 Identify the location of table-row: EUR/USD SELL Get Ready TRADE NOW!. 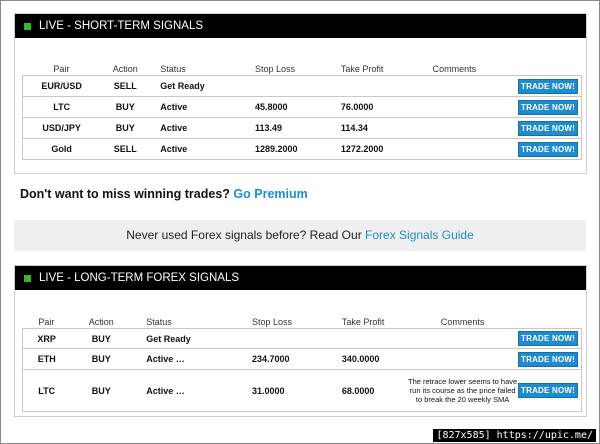
(302, 86).